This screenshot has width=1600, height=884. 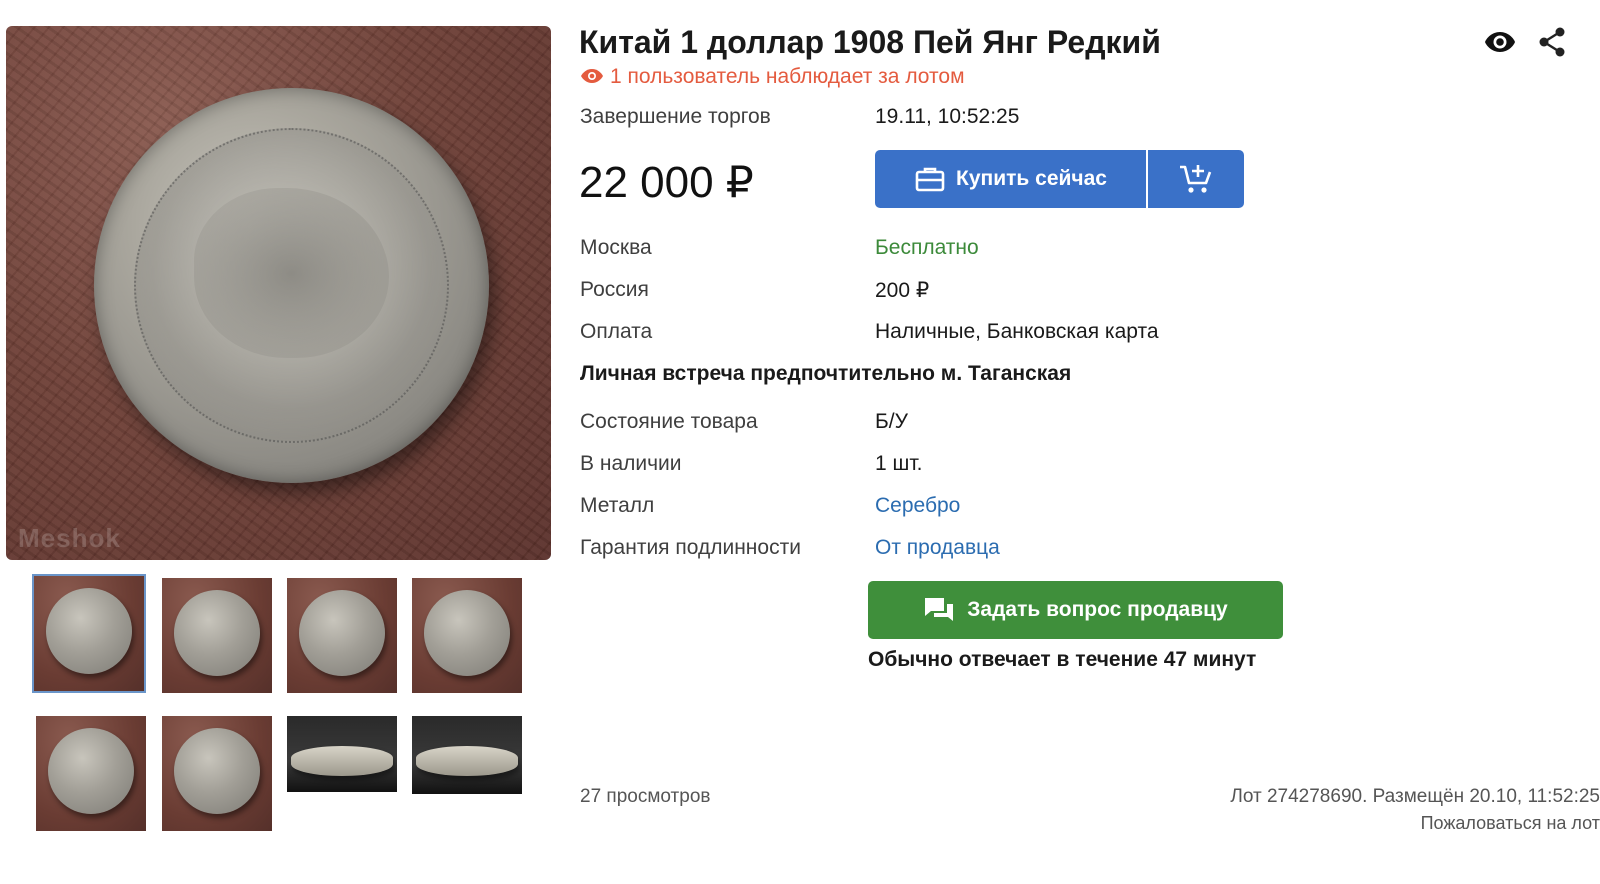 What do you see at coordinates (902, 290) in the screenshot?
I see `russia-value: 200 ₽` at bounding box center [902, 290].